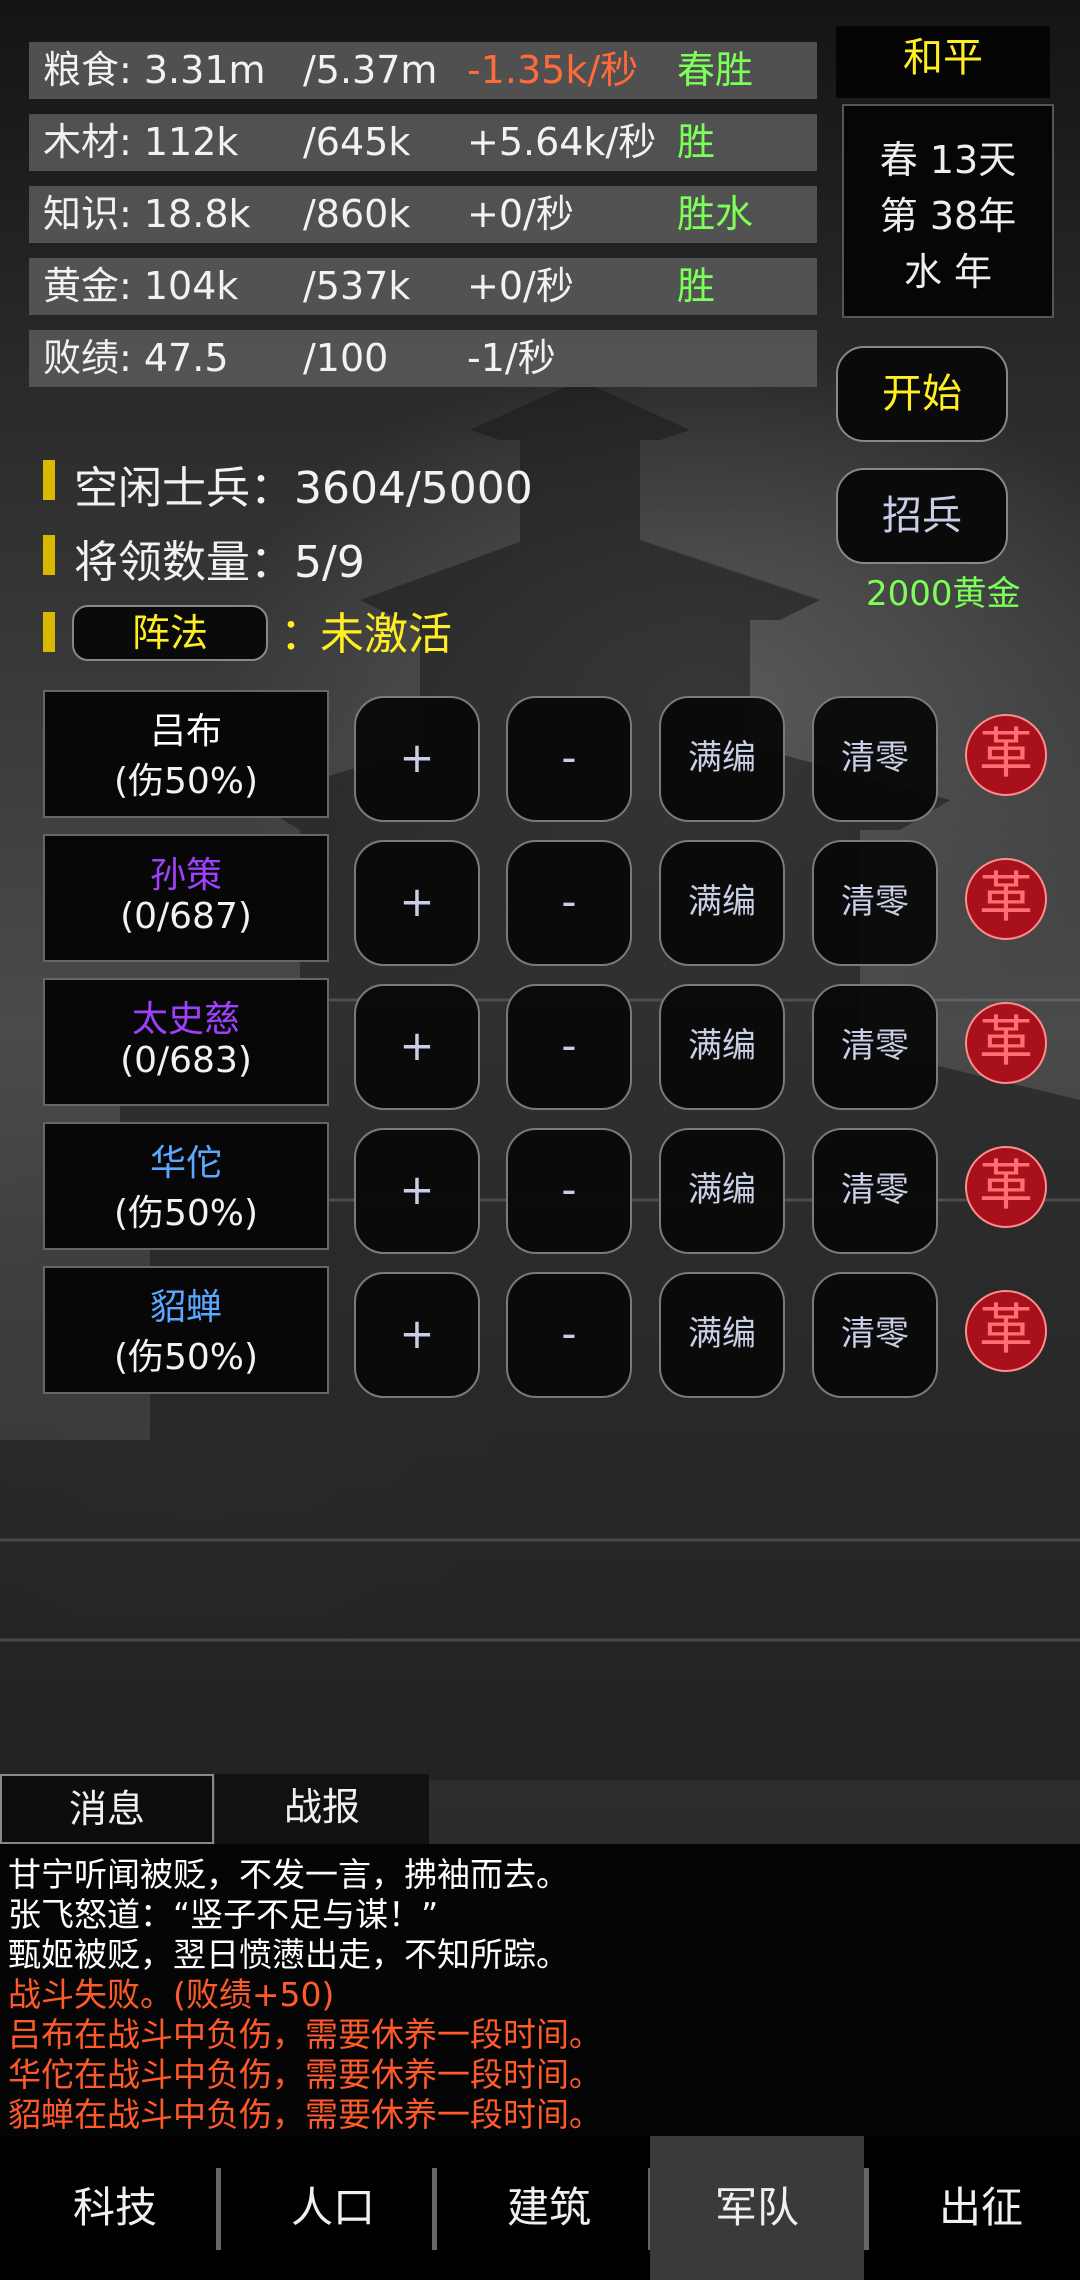 This screenshot has height=2280, width=1080. I want to click on nav-buildings: 建筑, so click(549, 2208).